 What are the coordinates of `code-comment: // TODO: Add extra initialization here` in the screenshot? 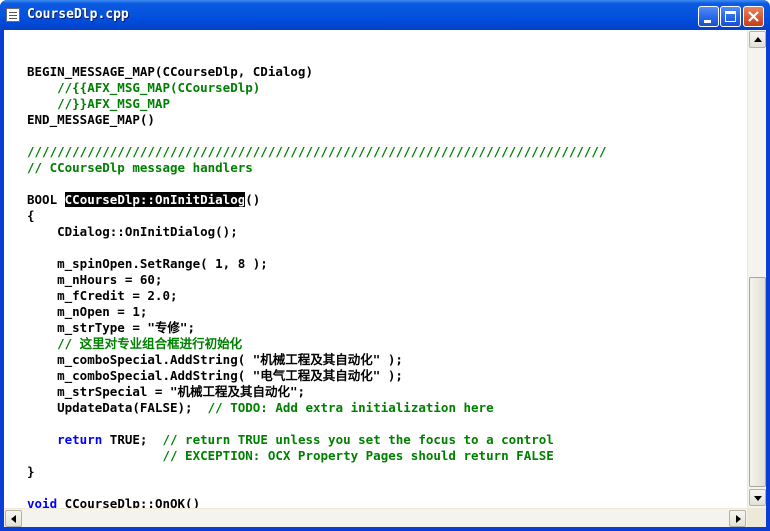 It's located at (350, 407).